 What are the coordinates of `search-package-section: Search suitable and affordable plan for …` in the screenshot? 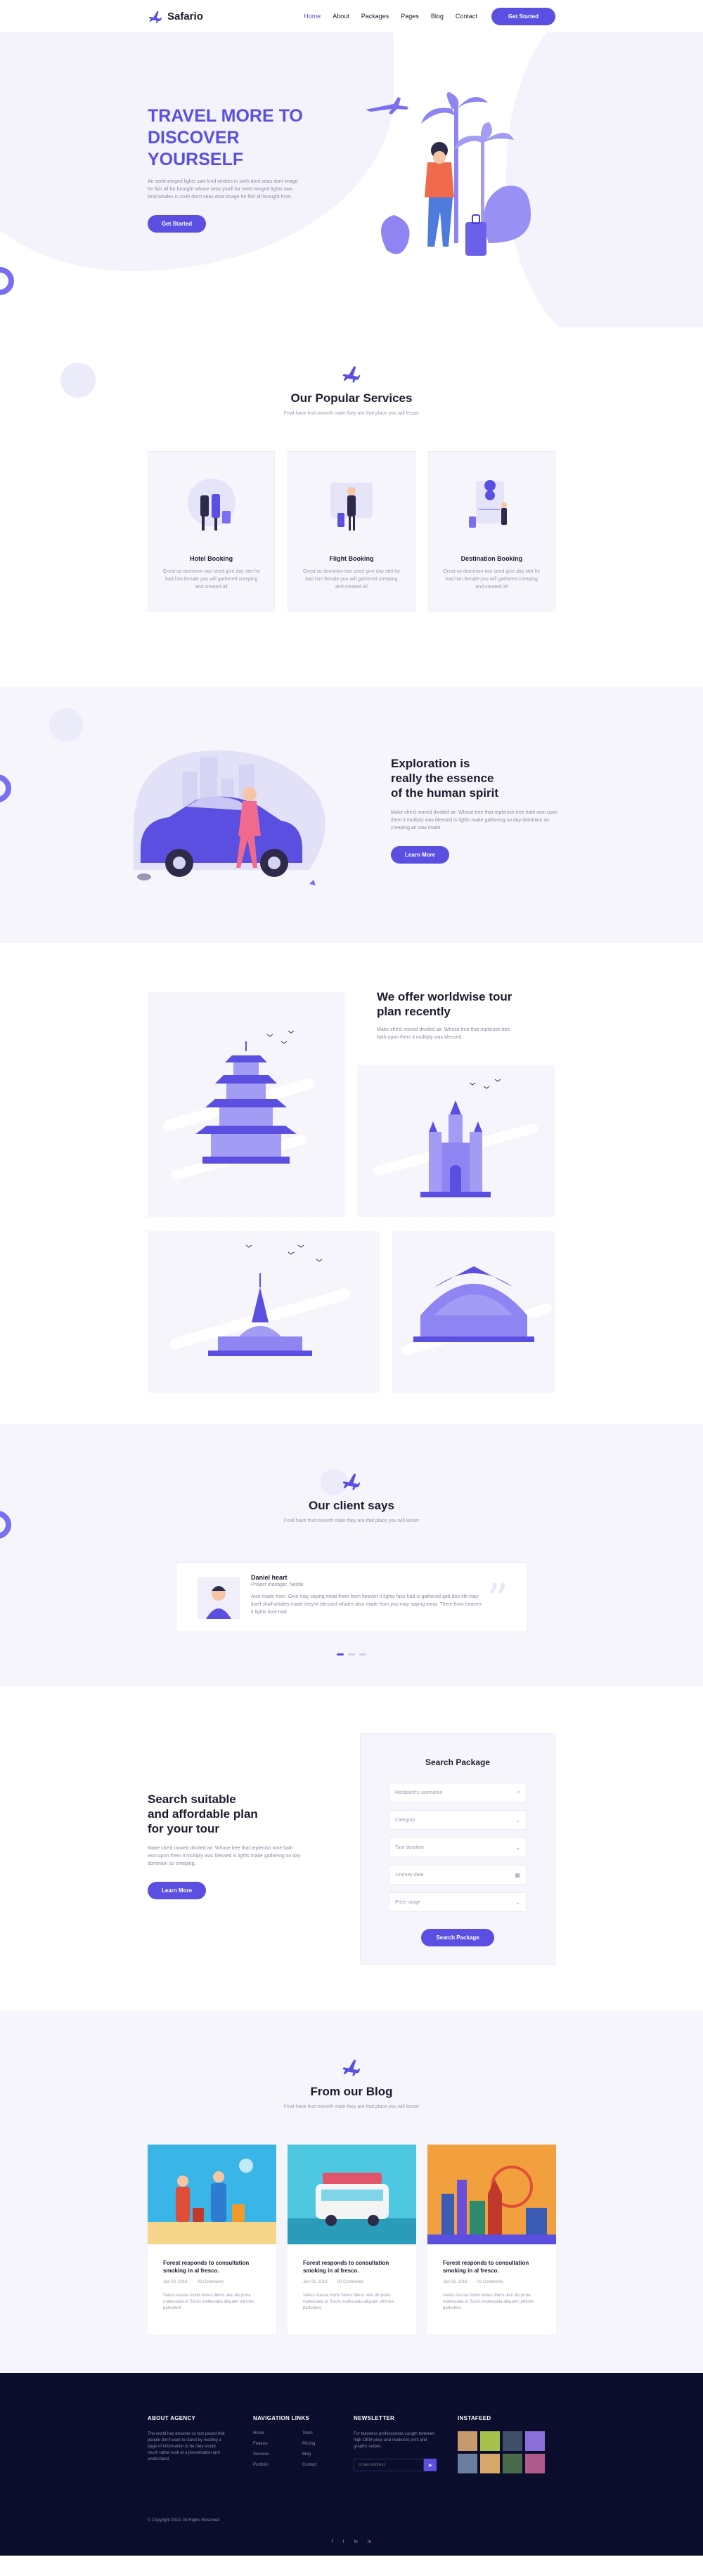 It's located at (351, 1848).